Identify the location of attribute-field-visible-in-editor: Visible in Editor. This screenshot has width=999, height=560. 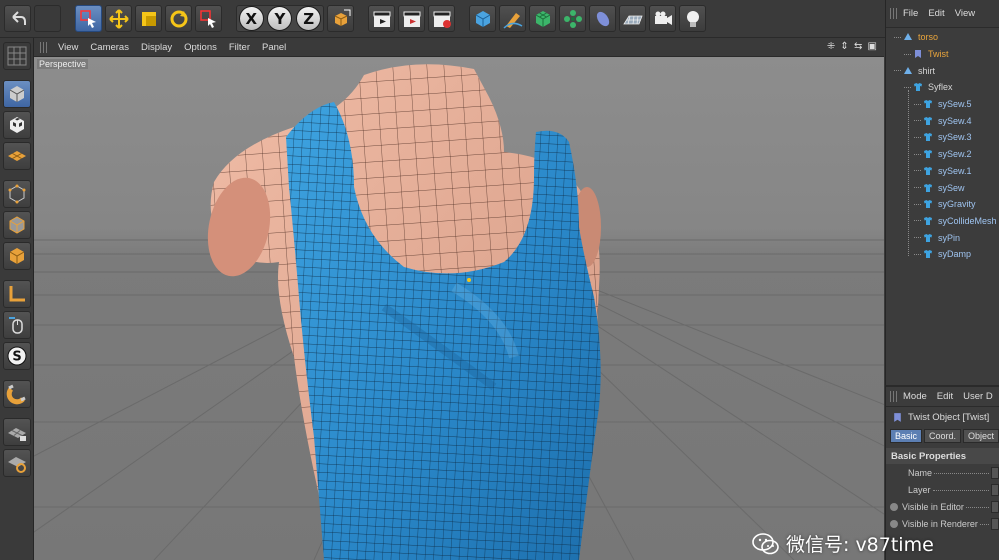
(942, 506).